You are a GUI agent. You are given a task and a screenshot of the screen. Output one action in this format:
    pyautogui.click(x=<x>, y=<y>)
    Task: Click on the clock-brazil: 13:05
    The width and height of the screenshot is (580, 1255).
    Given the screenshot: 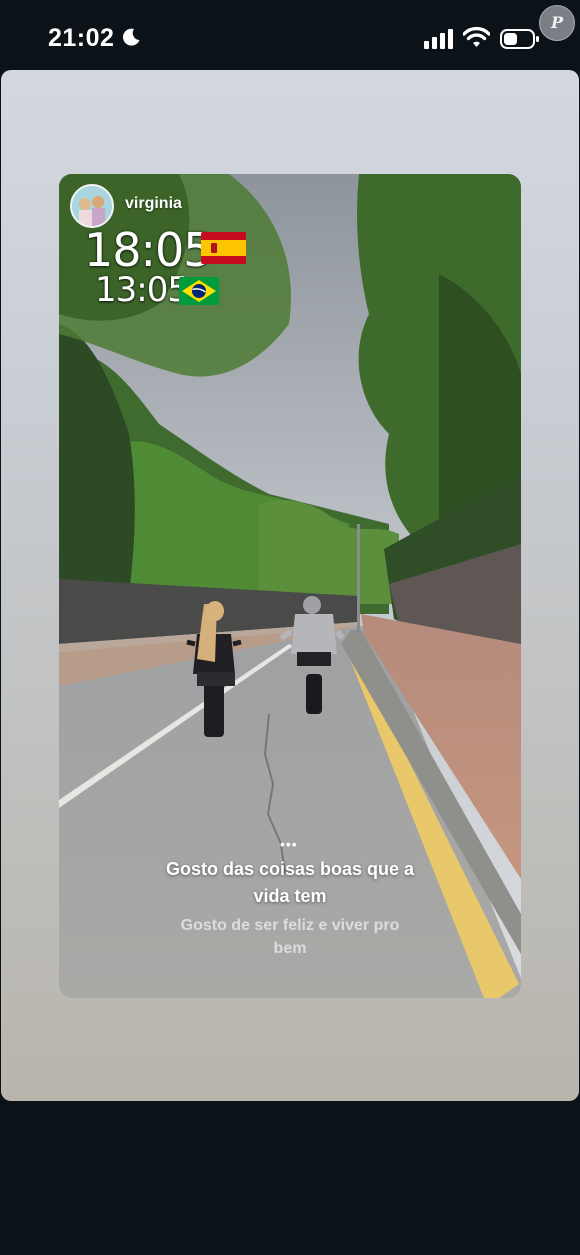 What is the action you would take?
    pyautogui.click(x=142, y=290)
    